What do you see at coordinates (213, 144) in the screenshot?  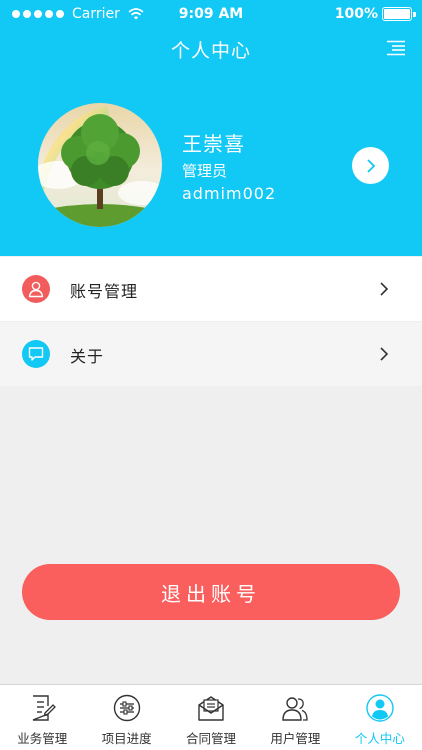 I see `user-name: 王崇喜` at bounding box center [213, 144].